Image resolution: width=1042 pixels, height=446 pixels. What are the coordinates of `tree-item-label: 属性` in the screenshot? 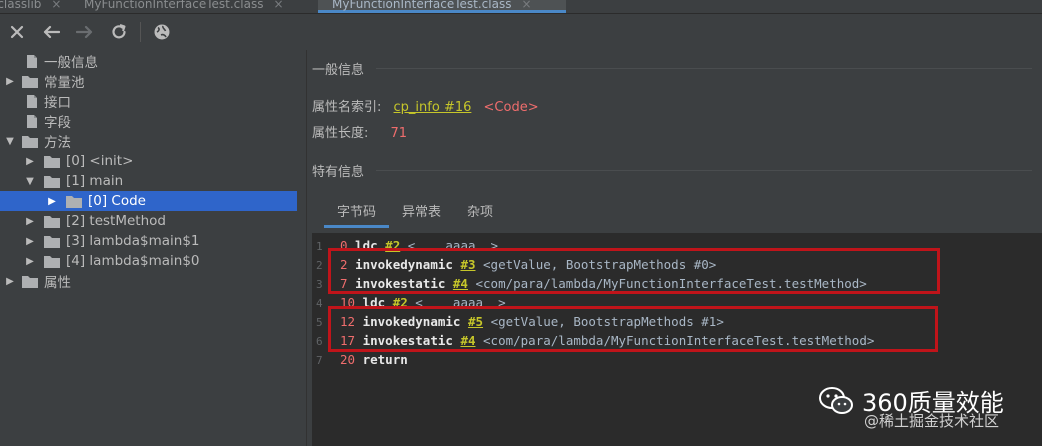 It's located at (57, 283).